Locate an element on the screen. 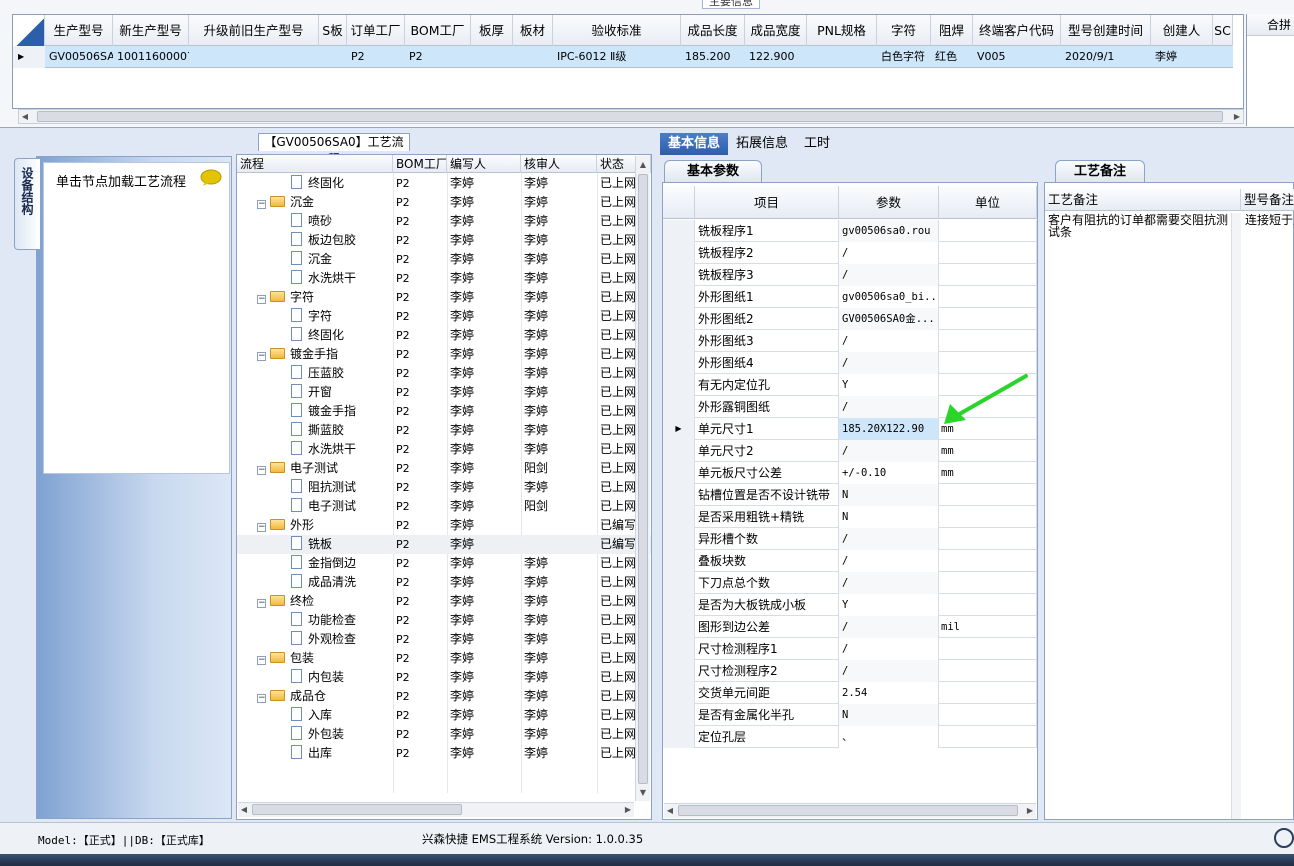 Image resolution: width=1294 pixels, height=866 pixels. product-col-header: BOM工厂 is located at coordinates (438, 30).